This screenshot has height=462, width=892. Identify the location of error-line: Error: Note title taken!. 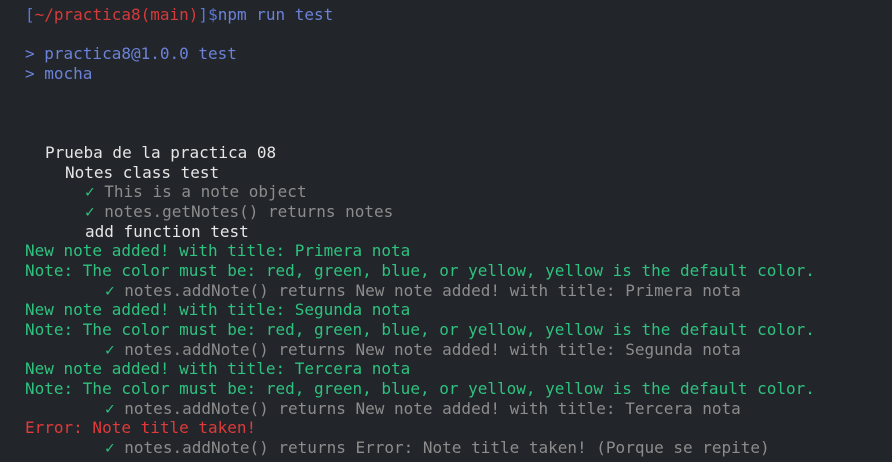
(141, 428).